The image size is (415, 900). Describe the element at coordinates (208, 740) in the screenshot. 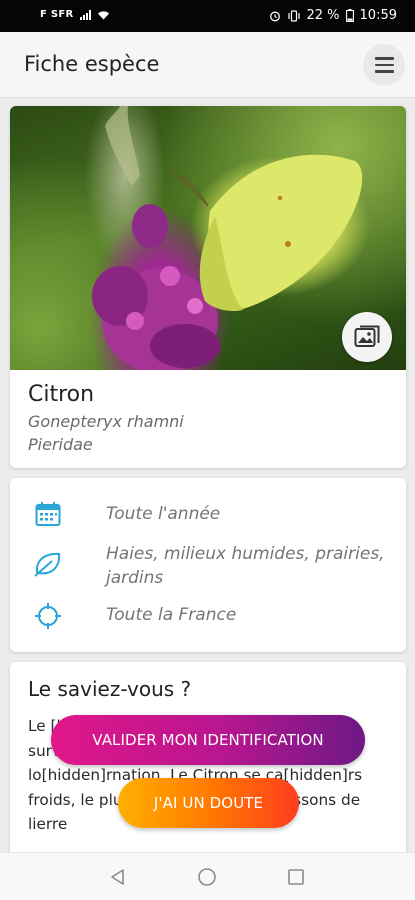

I see `validate-identification-button: VALIDER MON IDENTIFICATION` at that location.